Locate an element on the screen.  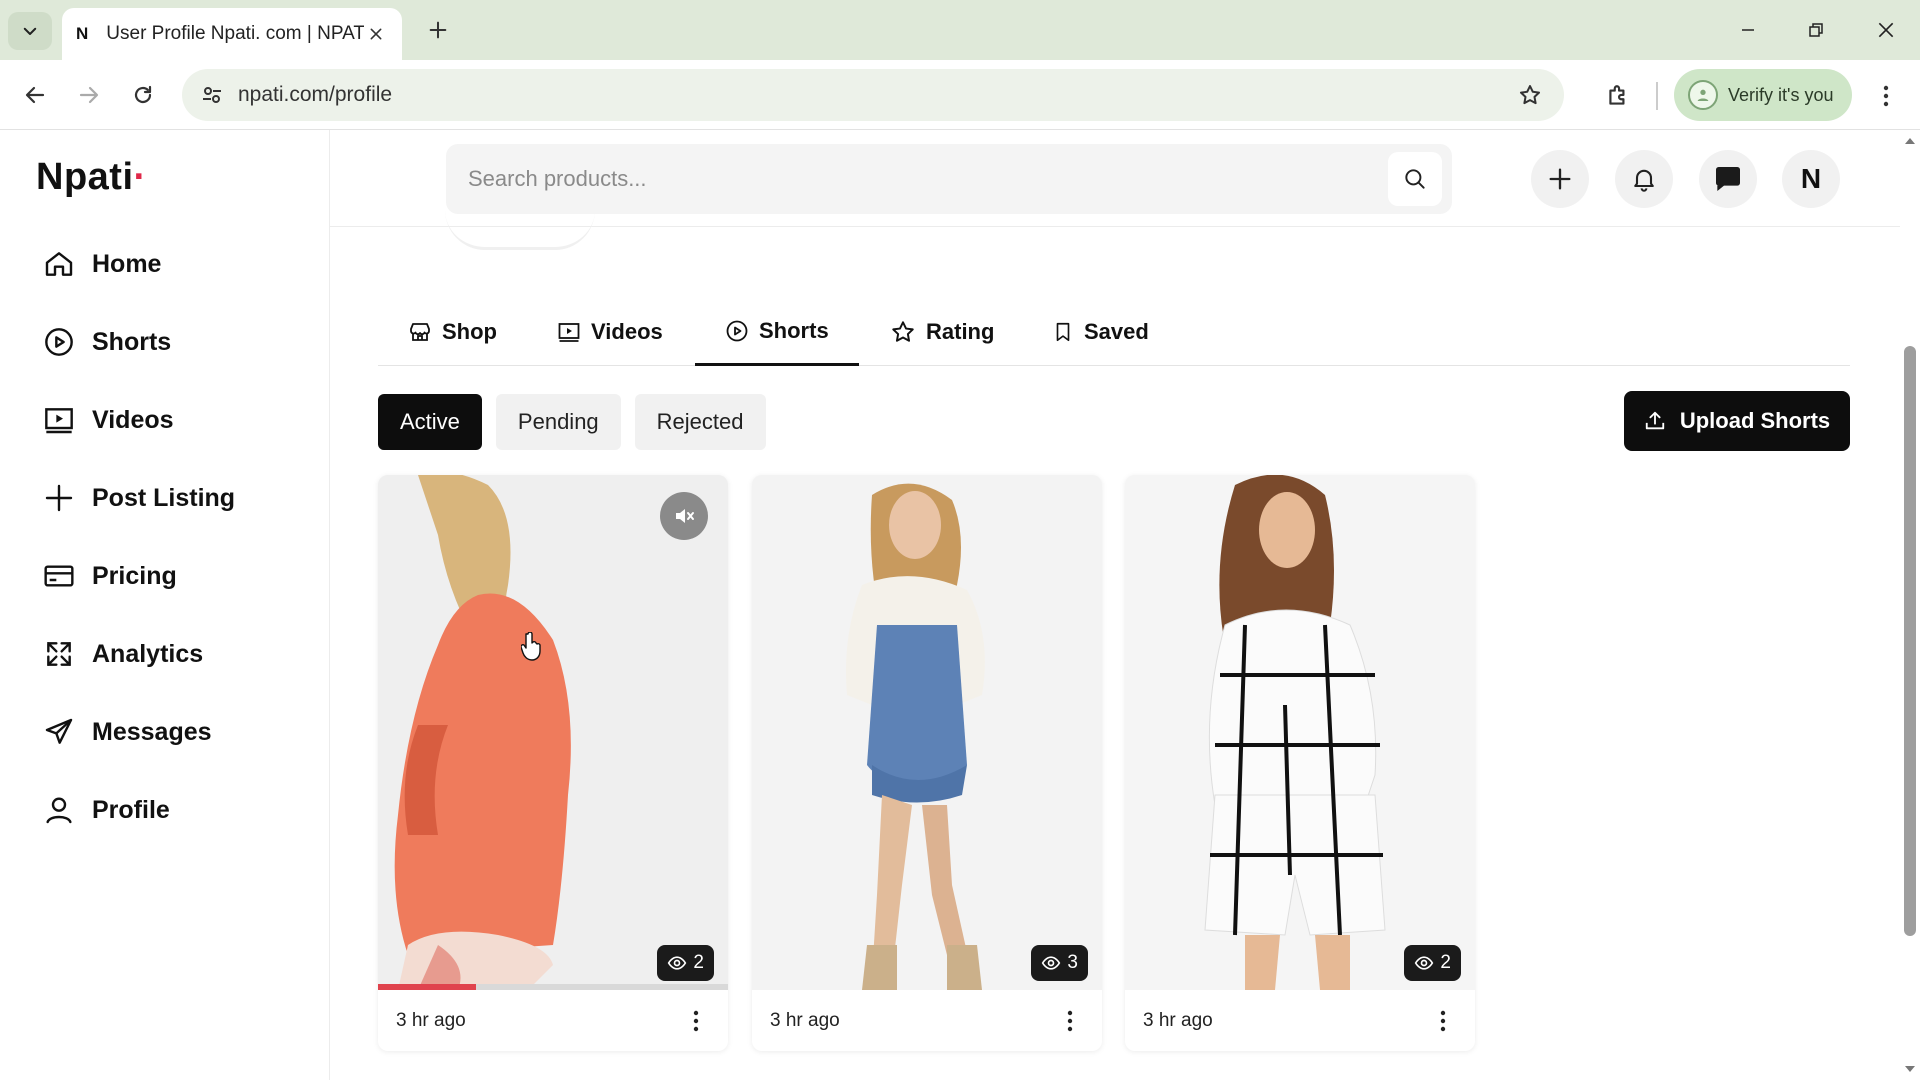
scrollbar-thumb is located at coordinates (1910, 641).